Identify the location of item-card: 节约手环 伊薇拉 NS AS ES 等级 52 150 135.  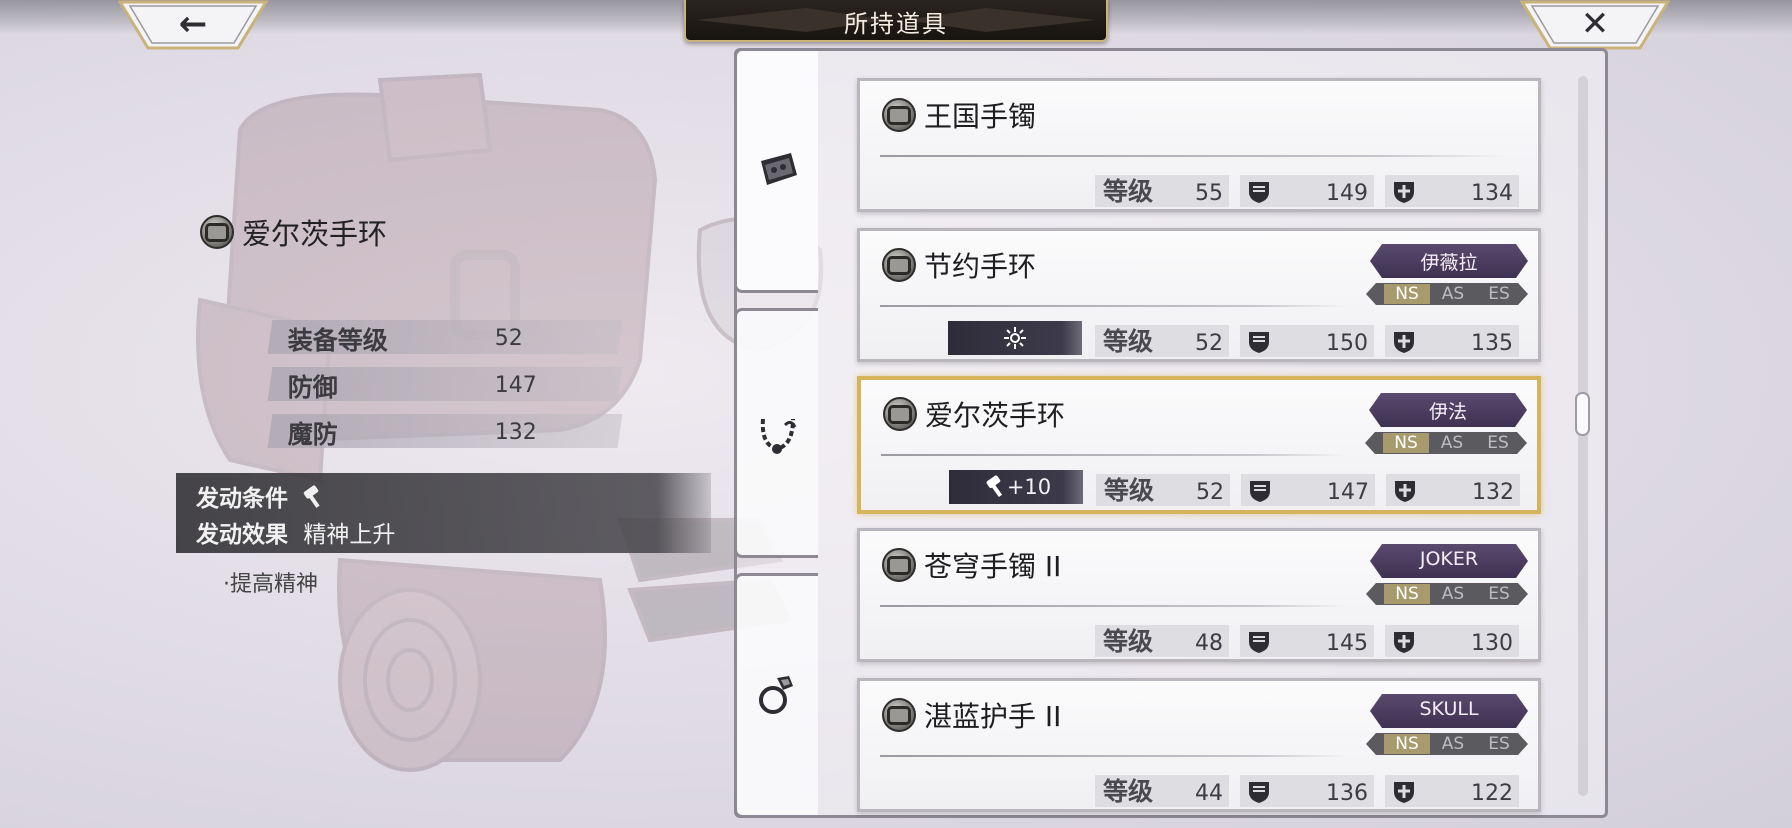
(1199, 295).